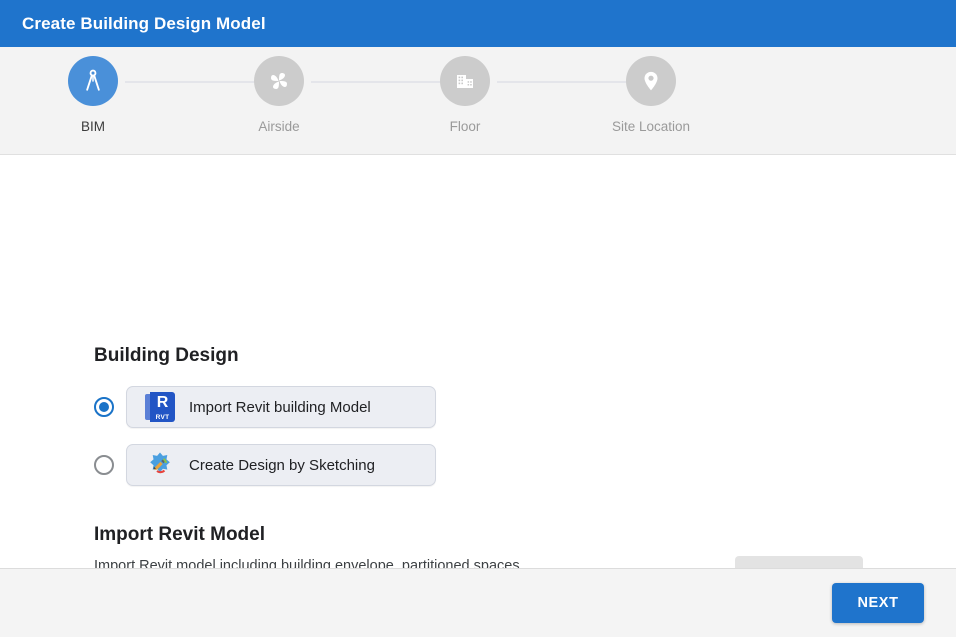 The image size is (956, 637). I want to click on dialog-footer: NEXT, so click(478, 602).